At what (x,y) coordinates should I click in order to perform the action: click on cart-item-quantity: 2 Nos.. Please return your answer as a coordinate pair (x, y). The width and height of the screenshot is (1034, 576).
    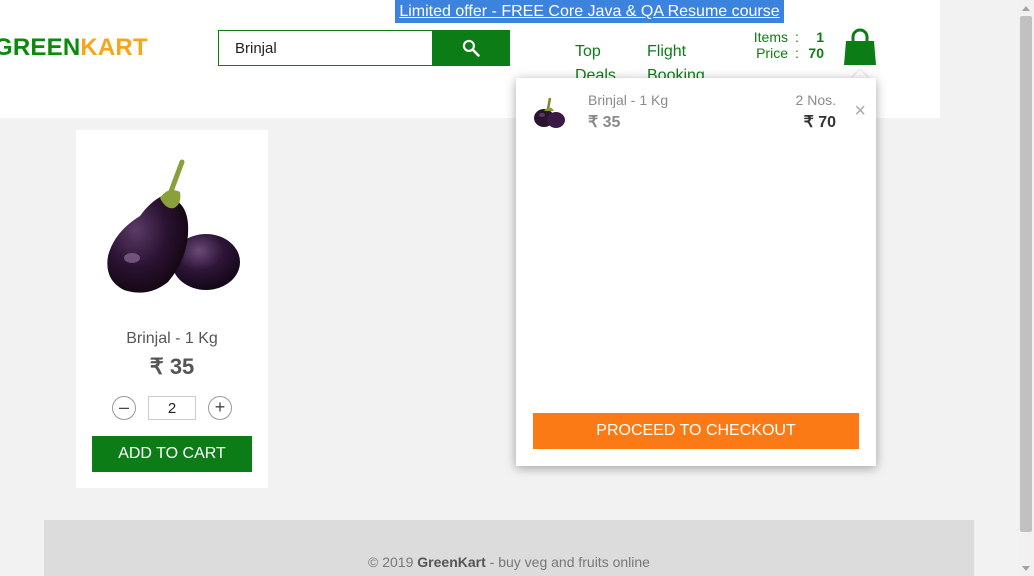
    Looking at the image, I should click on (815, 100).